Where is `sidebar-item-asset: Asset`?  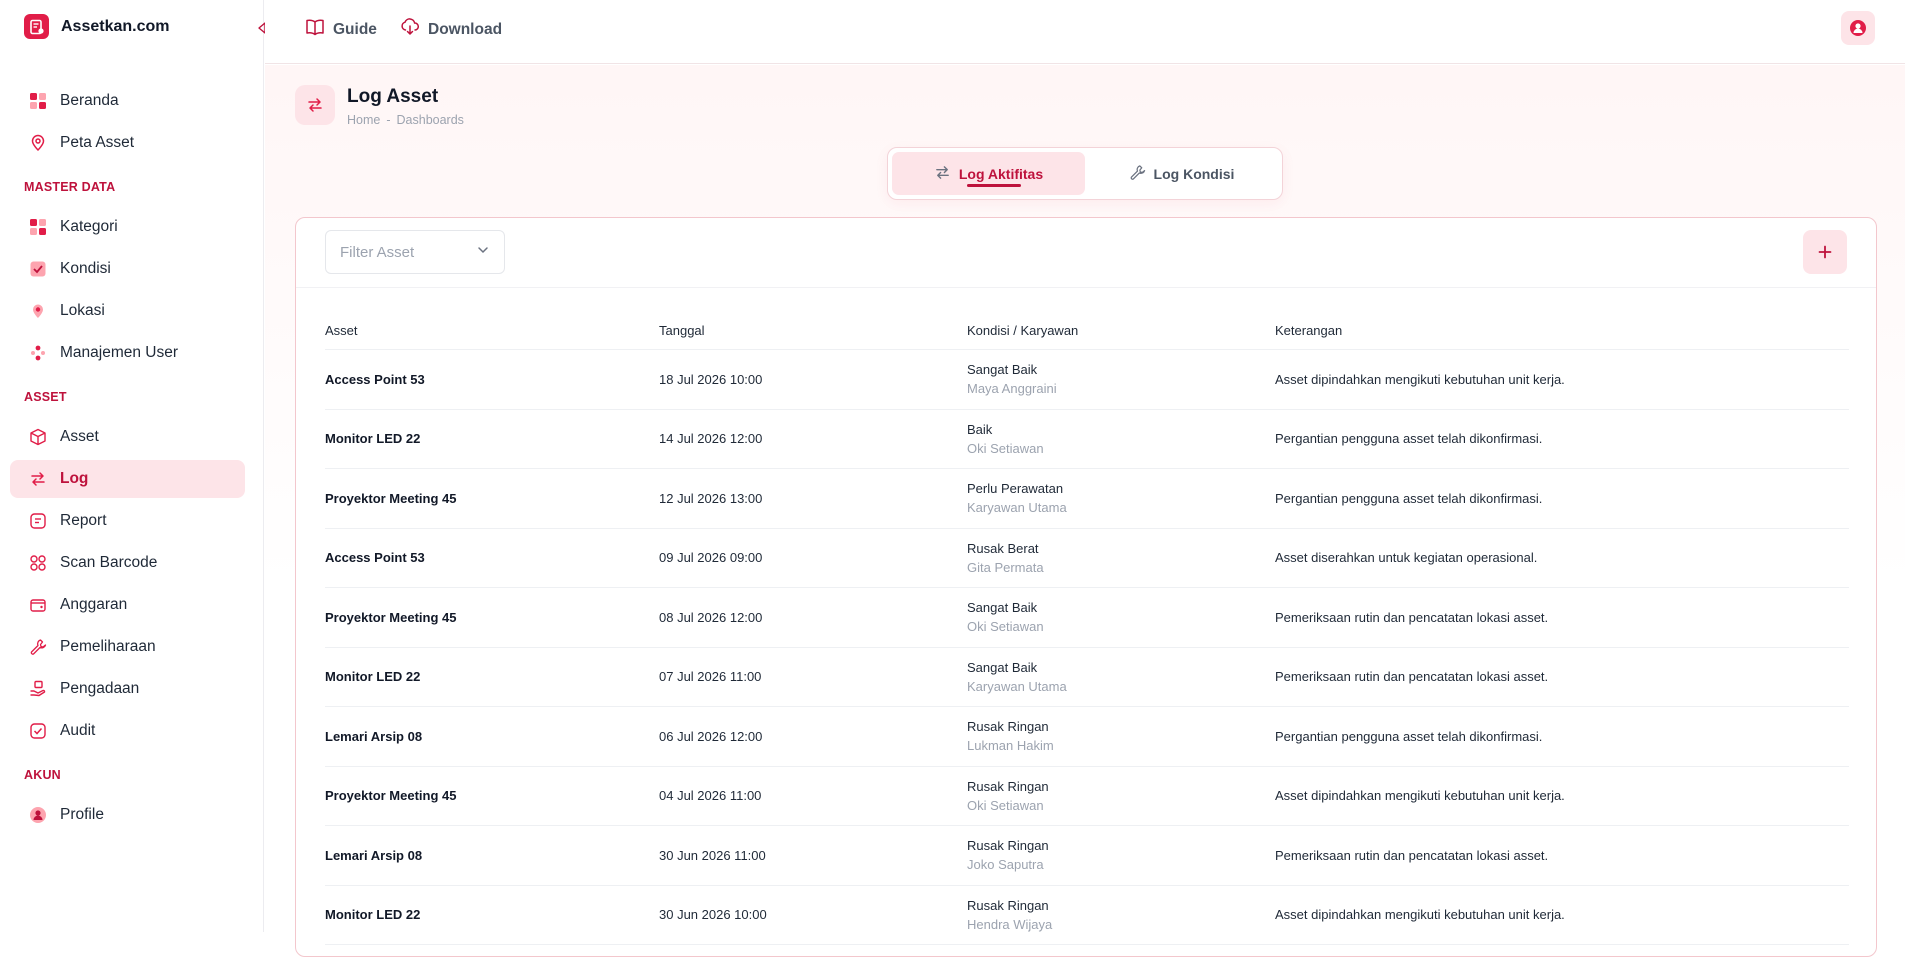 sidebar-item-asset: Asset is located at coordinates (127, 437).